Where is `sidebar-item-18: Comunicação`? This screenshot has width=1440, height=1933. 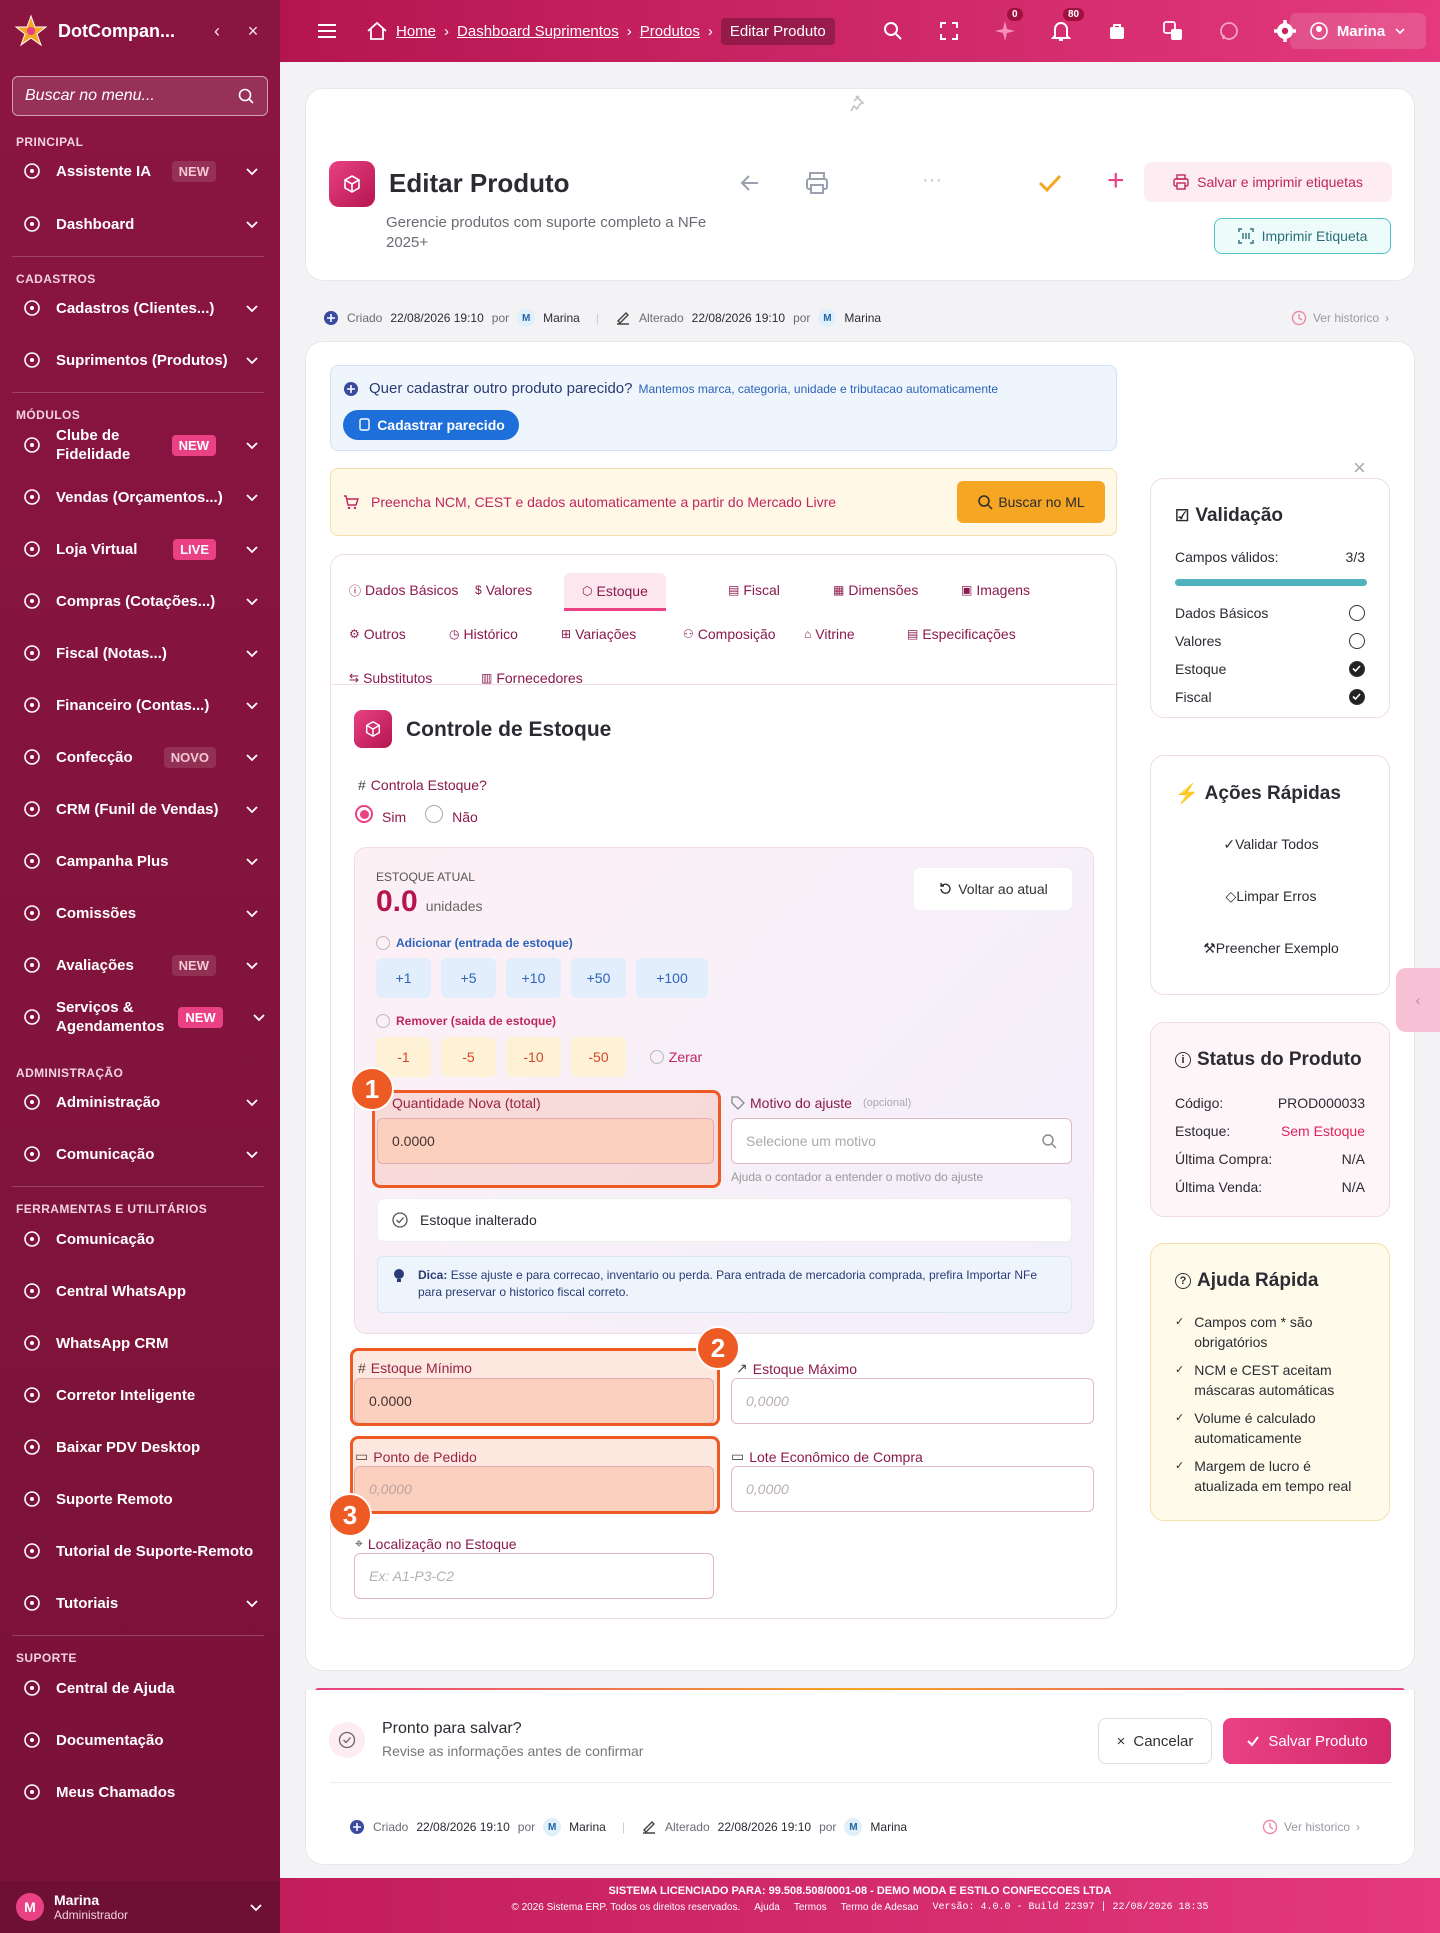 sidebar-item-18: Comunicação is located at coordinates (140, 1239).